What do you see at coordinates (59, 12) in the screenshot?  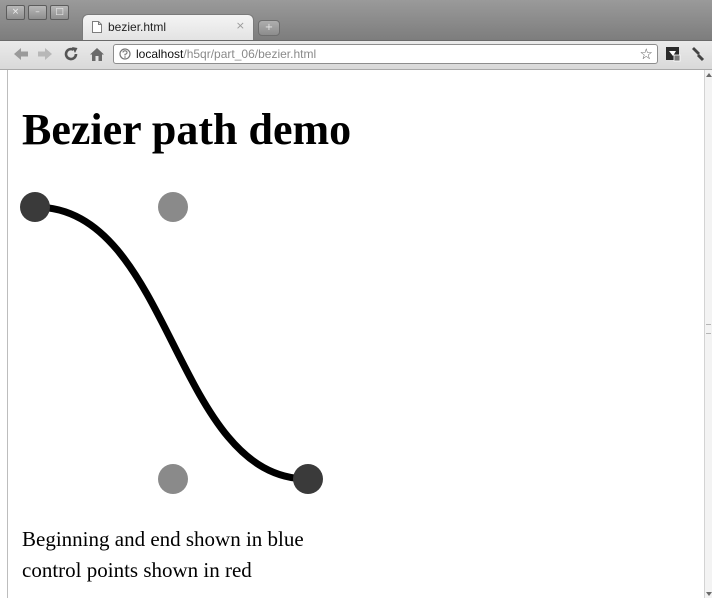 I see `window-maximize-button: □` at bounding box center [59, 12].